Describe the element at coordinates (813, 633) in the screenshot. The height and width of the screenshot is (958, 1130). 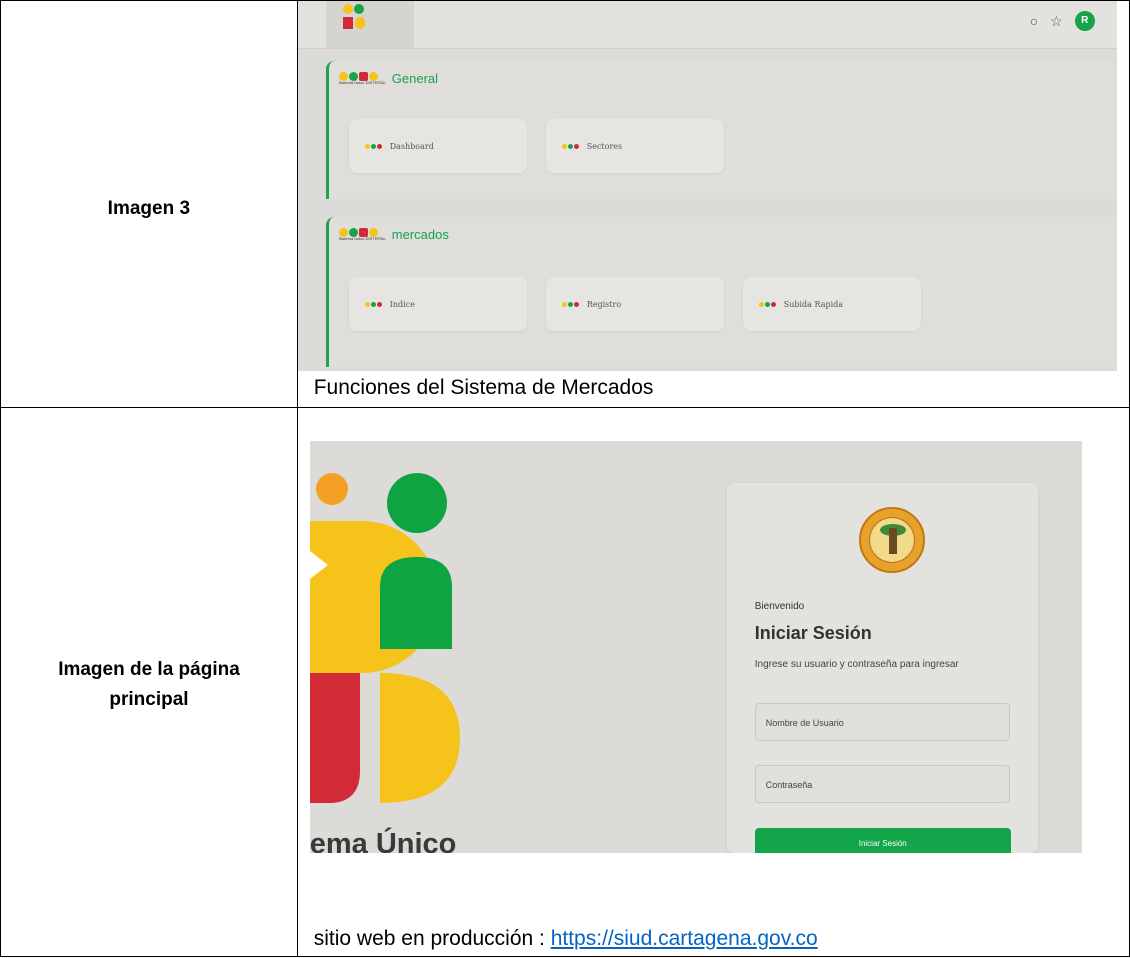
I see `login-title: Iniciar Sesión` at that location.